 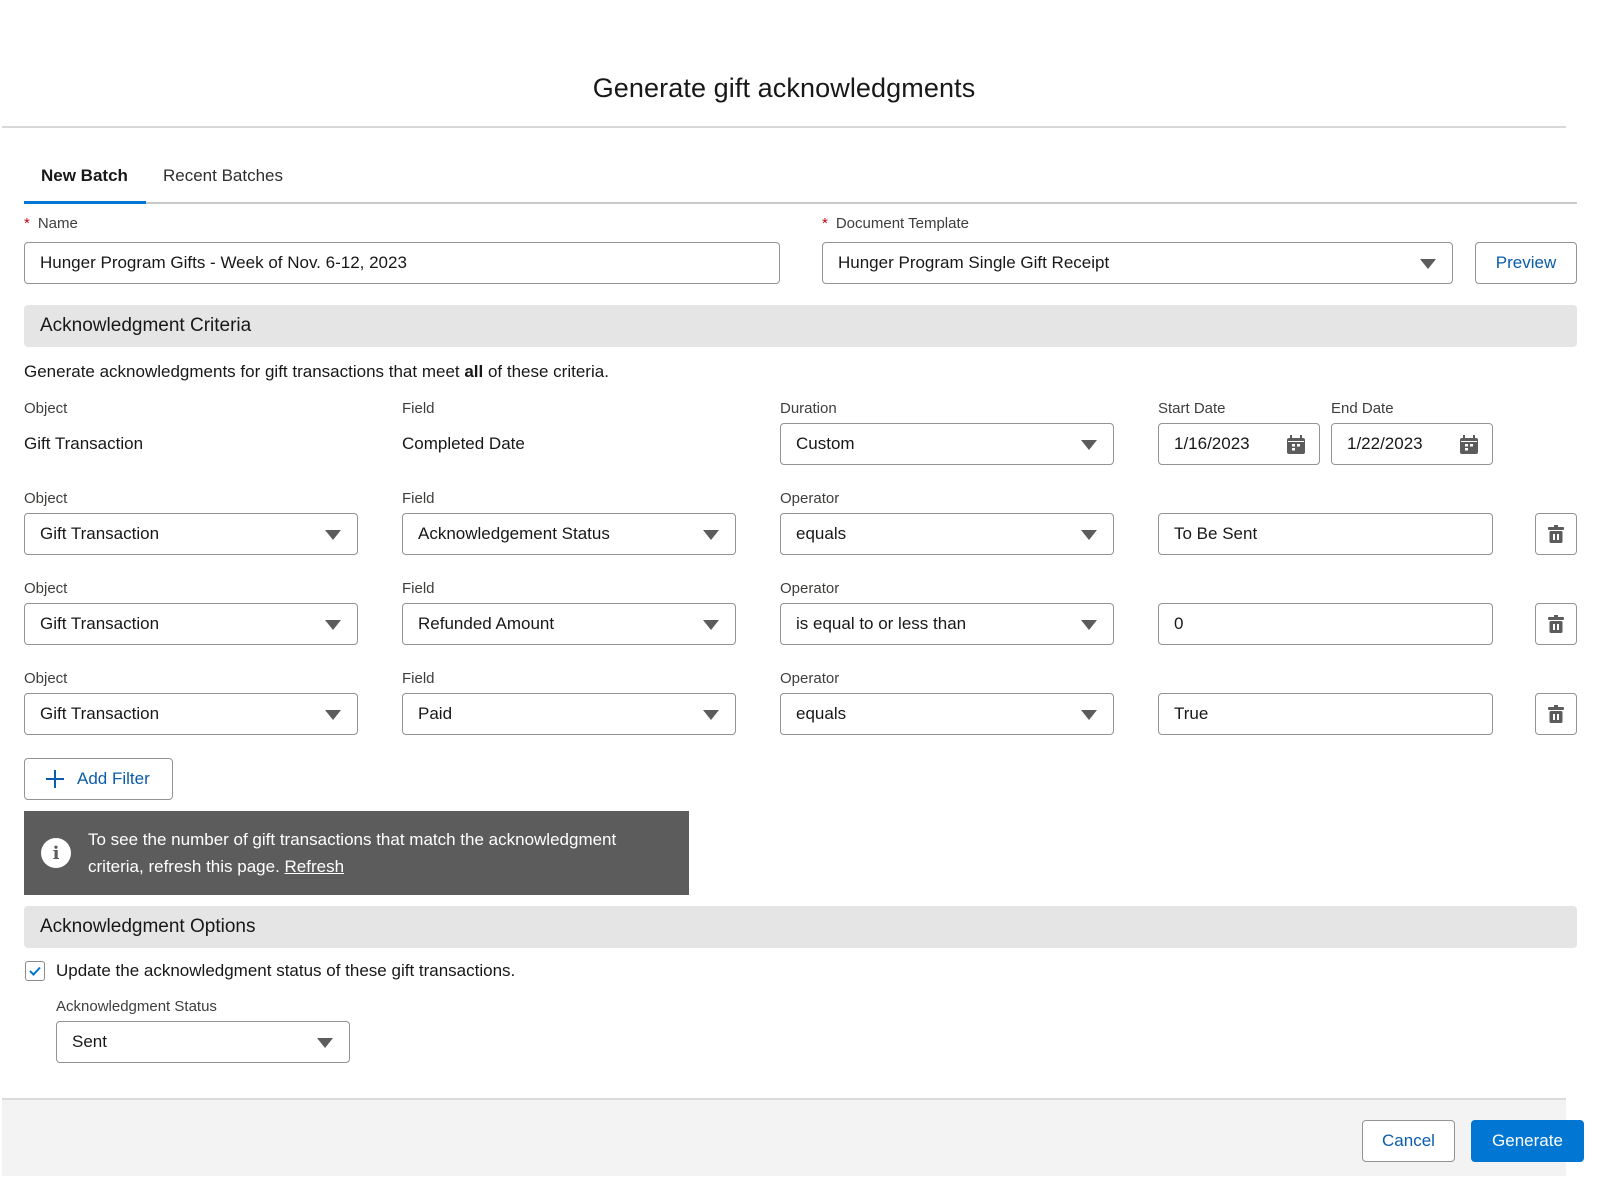 I want to click on start-date-input: 1/16/2023, so click(x=1239, y=444).